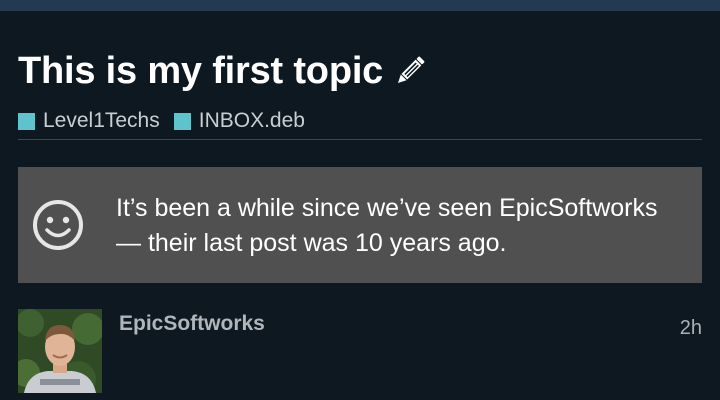 The height and width of the screenshot is (400, 720). I want to click on title-divider, so click(360, 139).